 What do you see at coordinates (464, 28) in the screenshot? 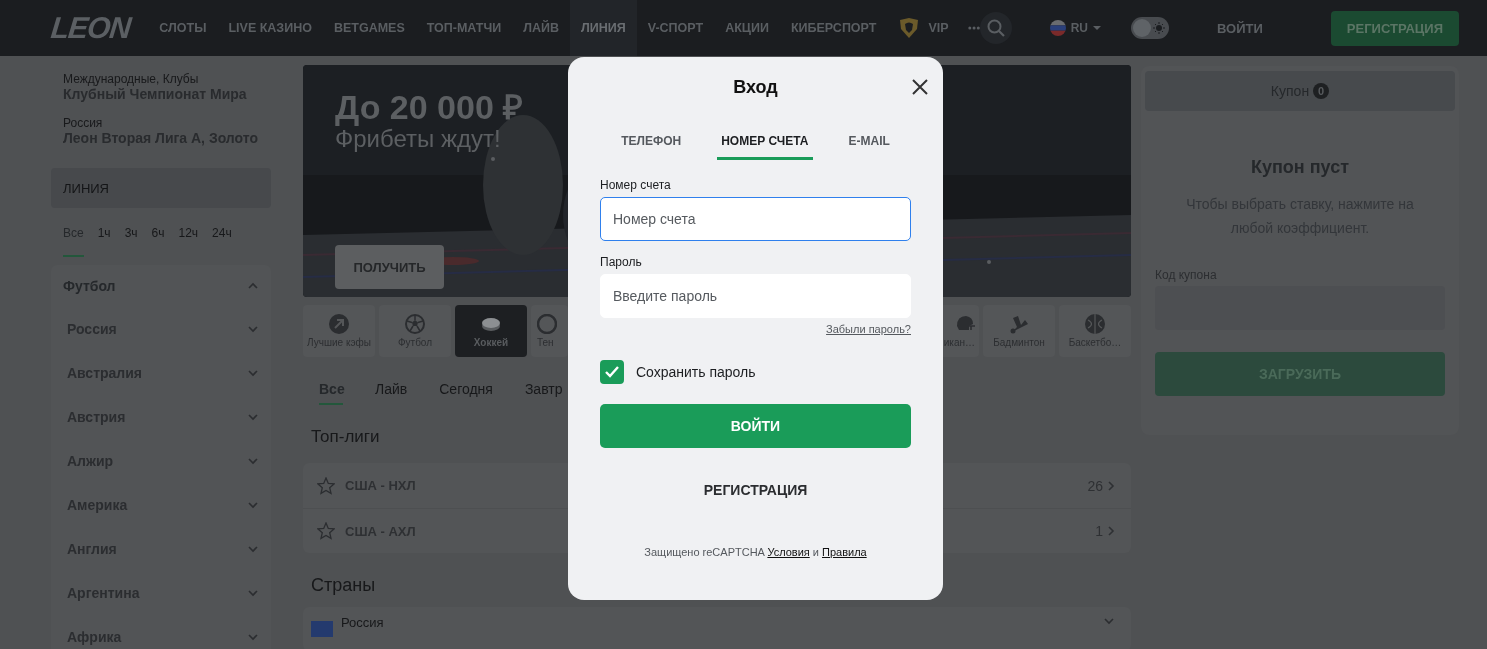
I see `nav-link: ТОП-МАТЧИ` at bounding box center [464, 28].